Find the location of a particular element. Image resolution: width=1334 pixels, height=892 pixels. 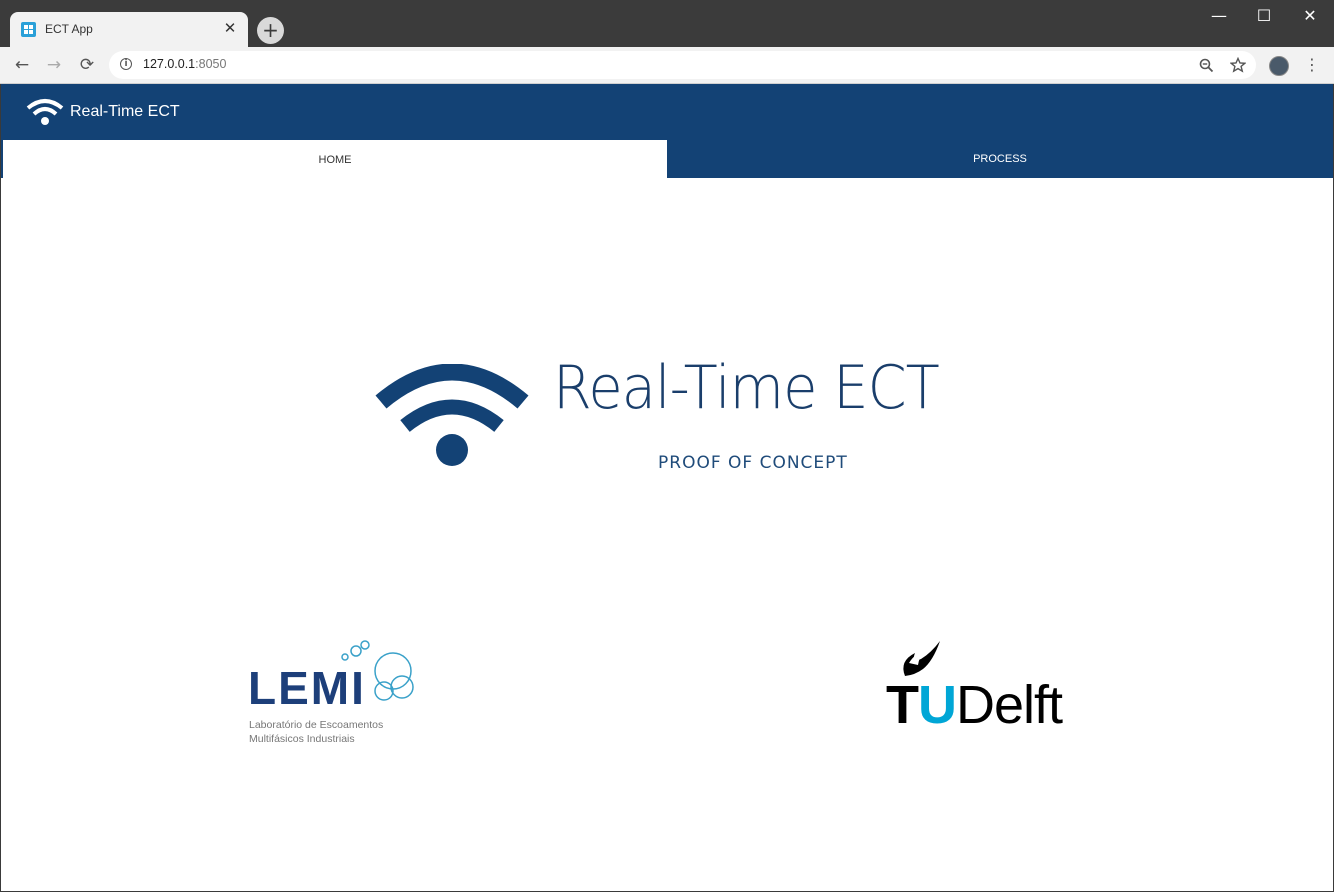

lemi-wordmark: LEMI is located at coordinates (307, 688).